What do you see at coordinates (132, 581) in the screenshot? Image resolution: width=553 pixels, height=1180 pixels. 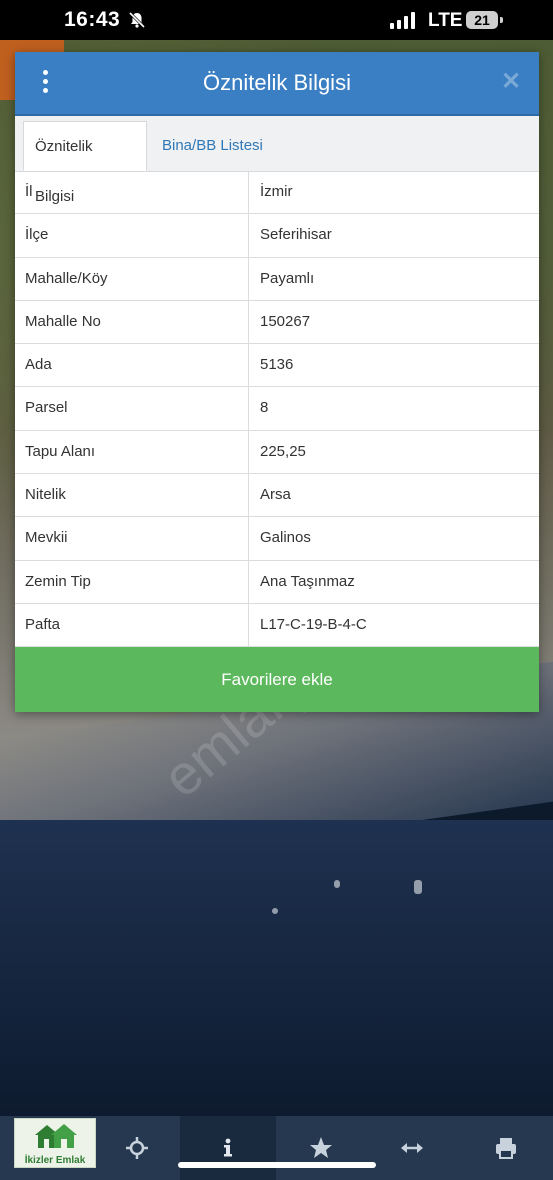 I see `row-key: Zemin Tip` at bounding box center [132, 581].